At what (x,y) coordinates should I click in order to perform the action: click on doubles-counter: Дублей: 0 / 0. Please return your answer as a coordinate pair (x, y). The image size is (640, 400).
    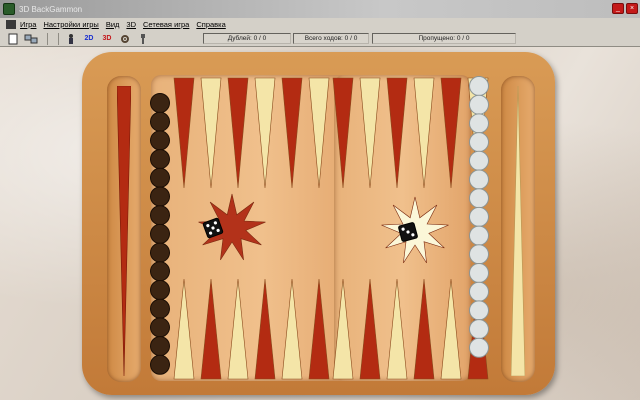
    Looking at the image, I should click on (247, 38).